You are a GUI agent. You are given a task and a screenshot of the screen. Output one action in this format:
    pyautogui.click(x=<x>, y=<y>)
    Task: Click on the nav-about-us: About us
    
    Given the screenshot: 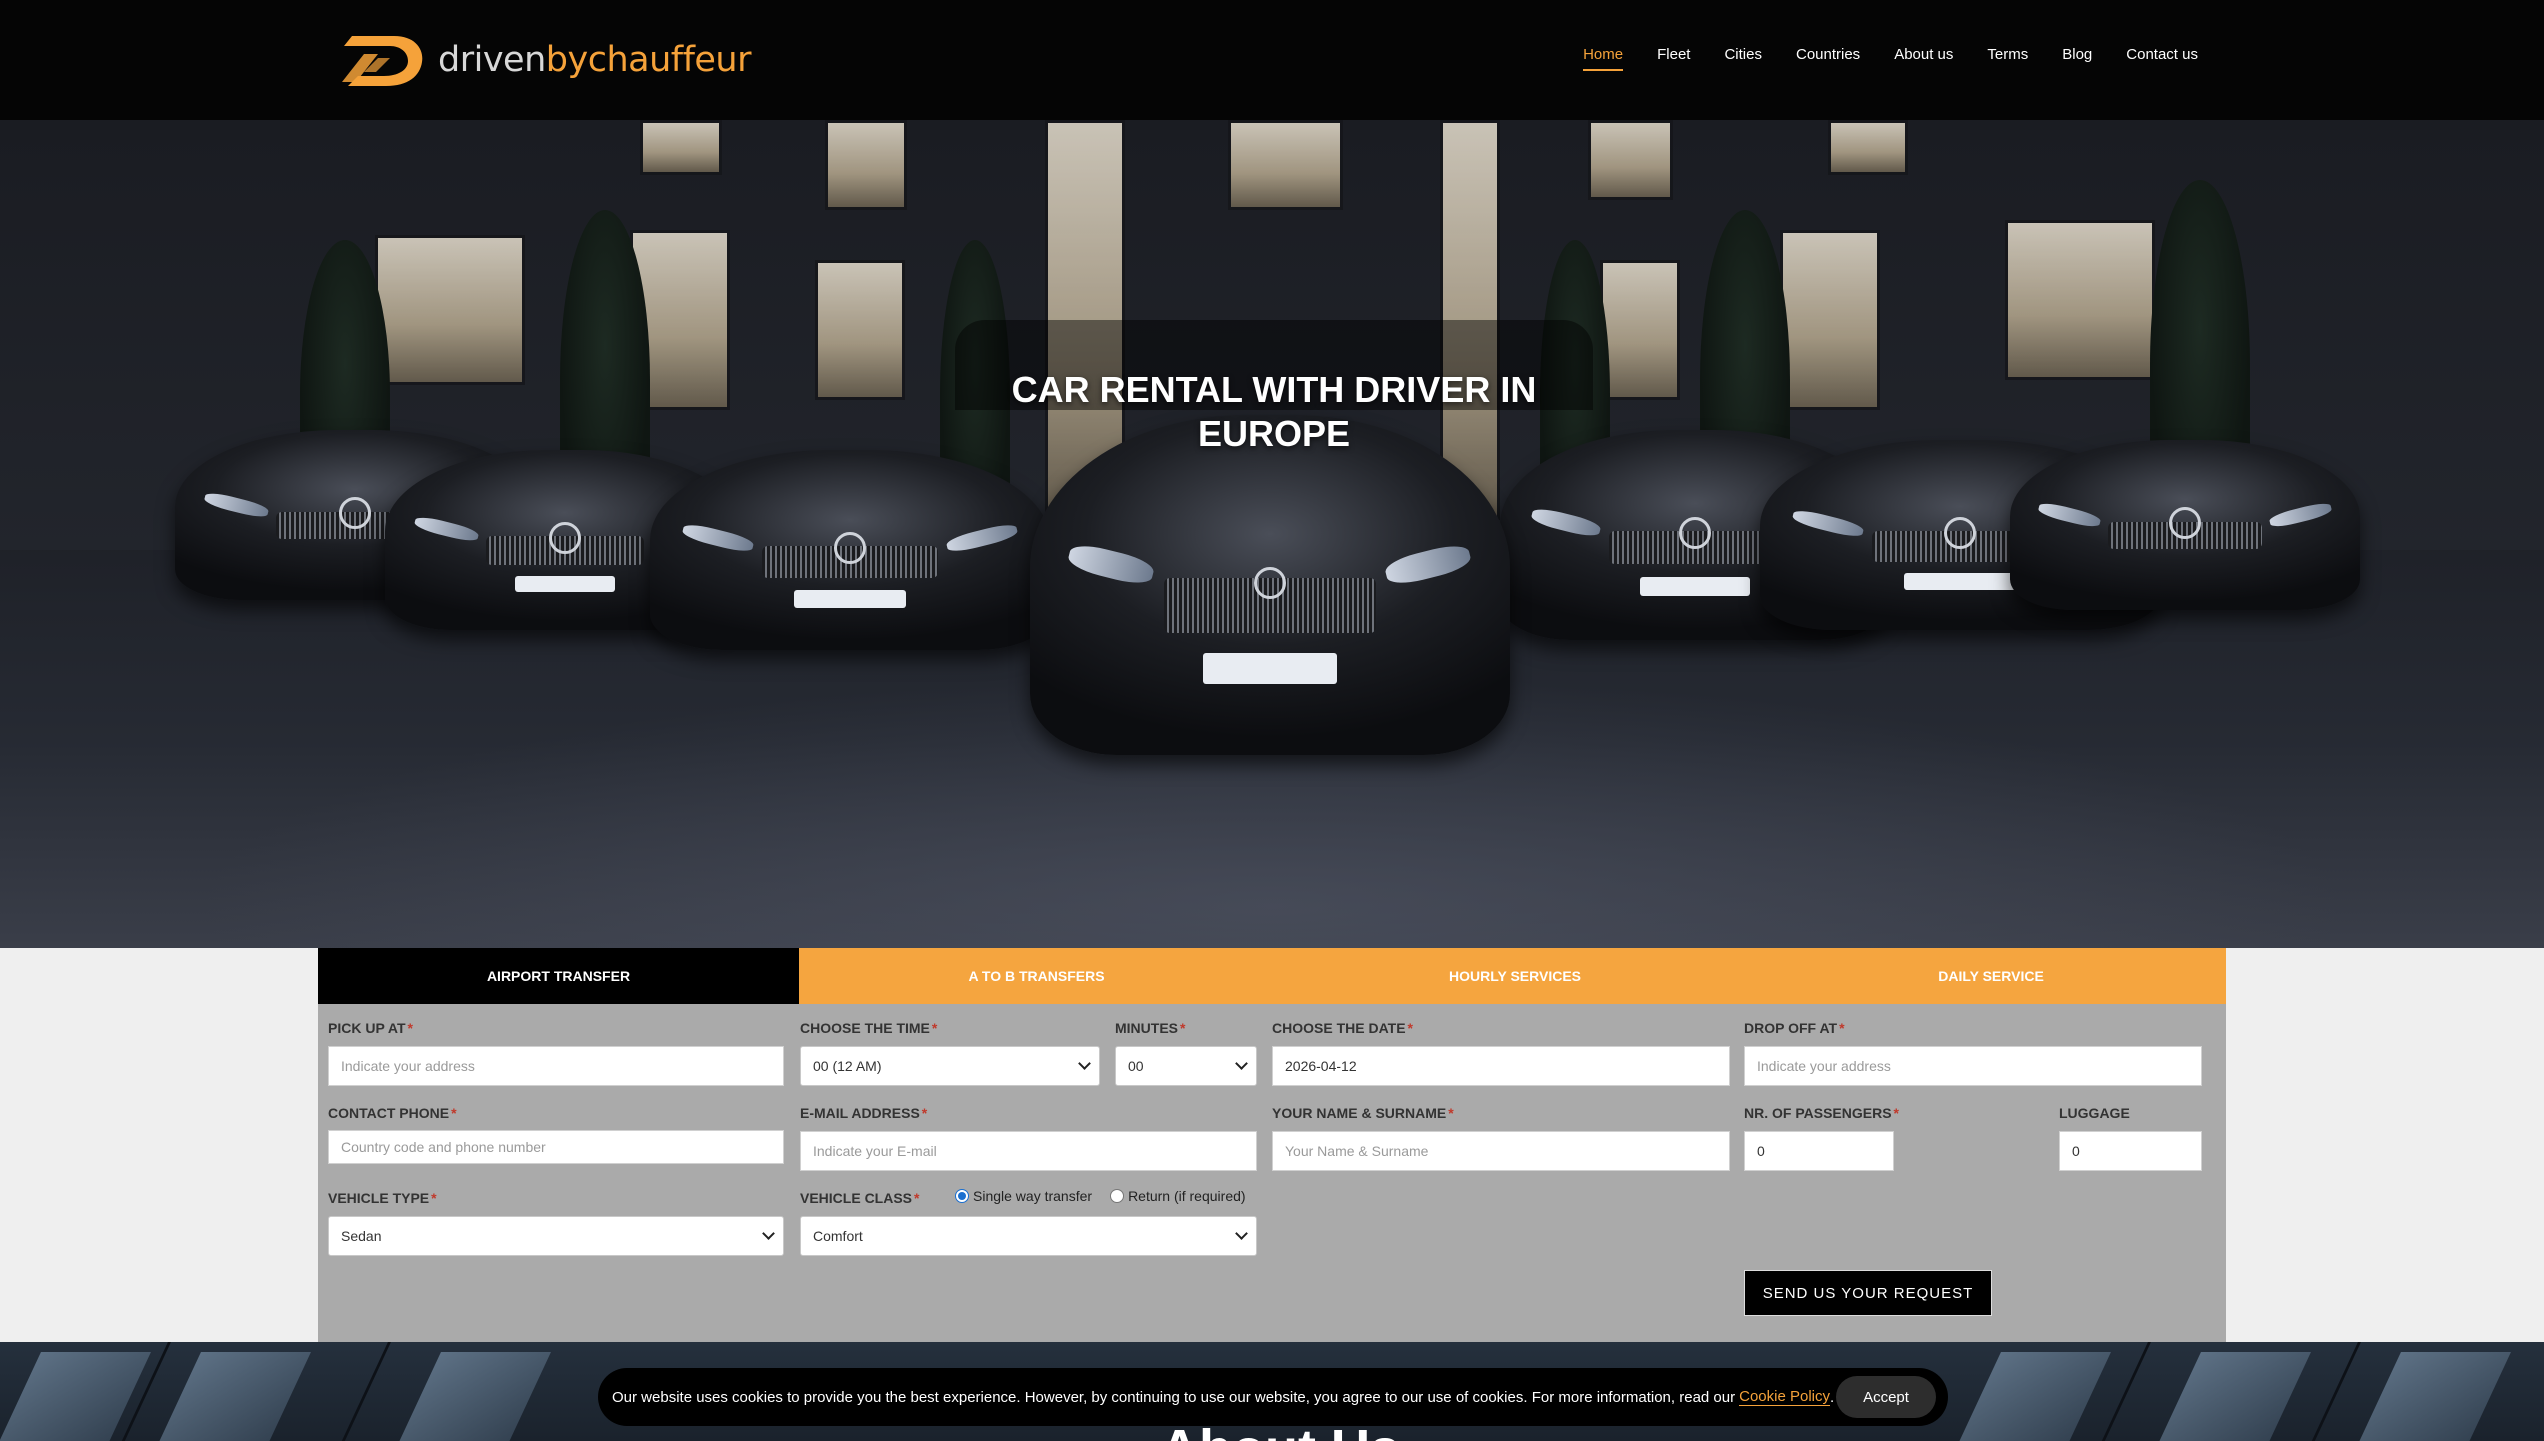 What is the action you would take?
    pyautogui.click(x=1923, y=58)
    